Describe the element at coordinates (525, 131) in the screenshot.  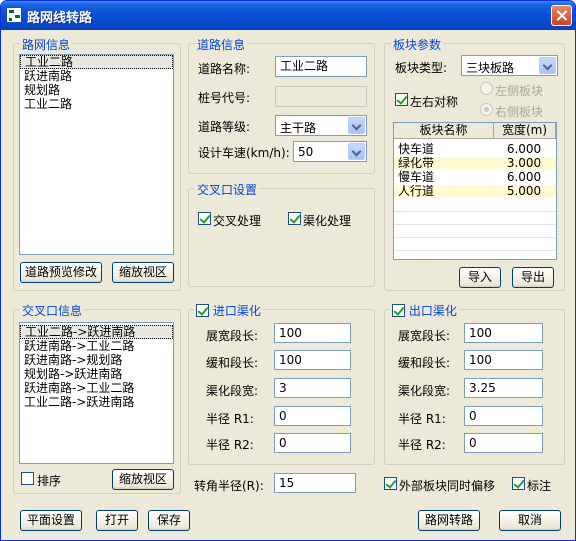
I see `col-header-width: 宽度(m)` at that location.